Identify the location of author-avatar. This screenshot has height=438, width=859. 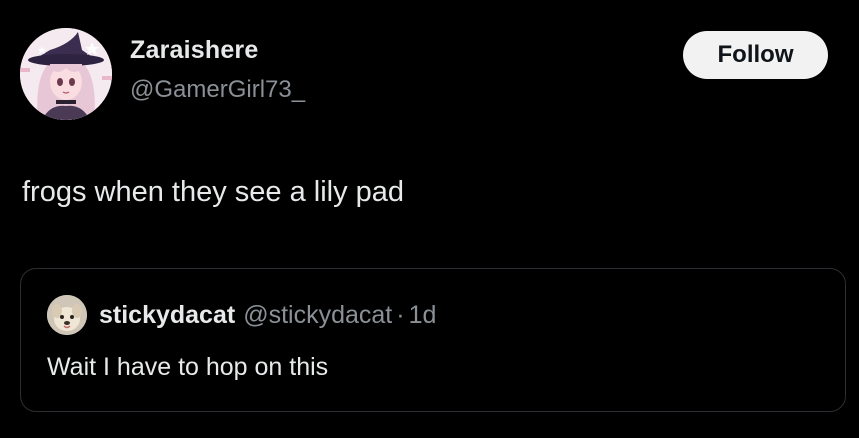
(66, 74).